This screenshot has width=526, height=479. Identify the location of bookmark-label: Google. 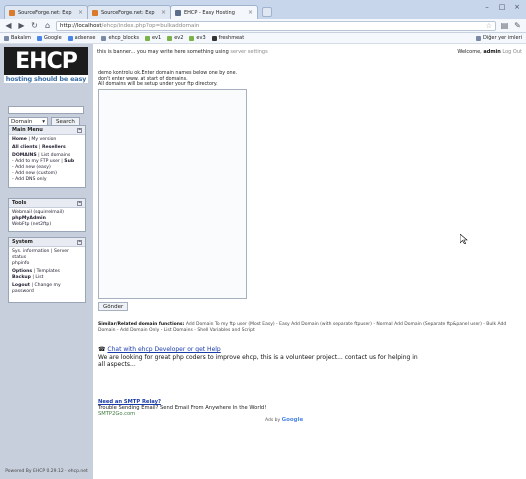
(53, 38).